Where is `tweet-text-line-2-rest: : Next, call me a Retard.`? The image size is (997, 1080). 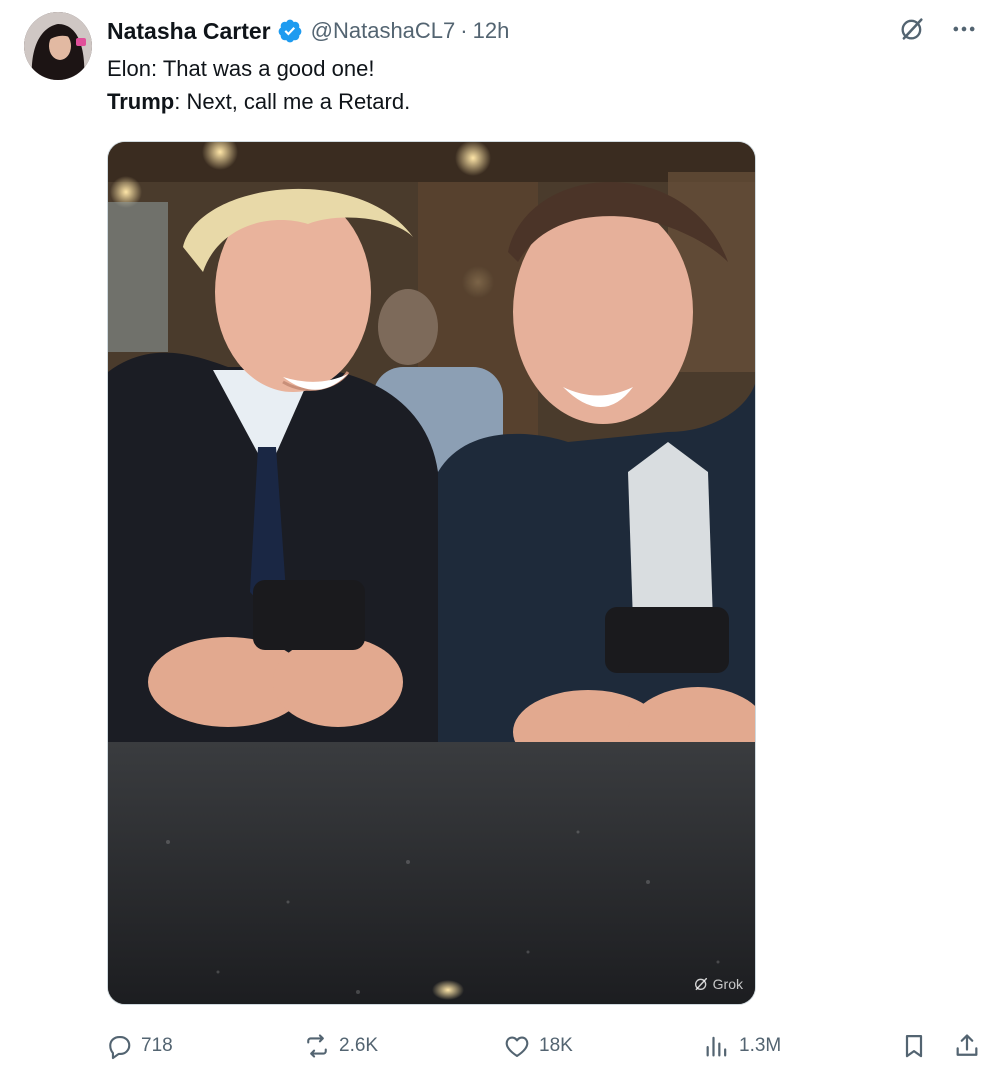
tweet-text-line-2-rest: : Next, call me a Retard. is located at coordinates (292, 101).